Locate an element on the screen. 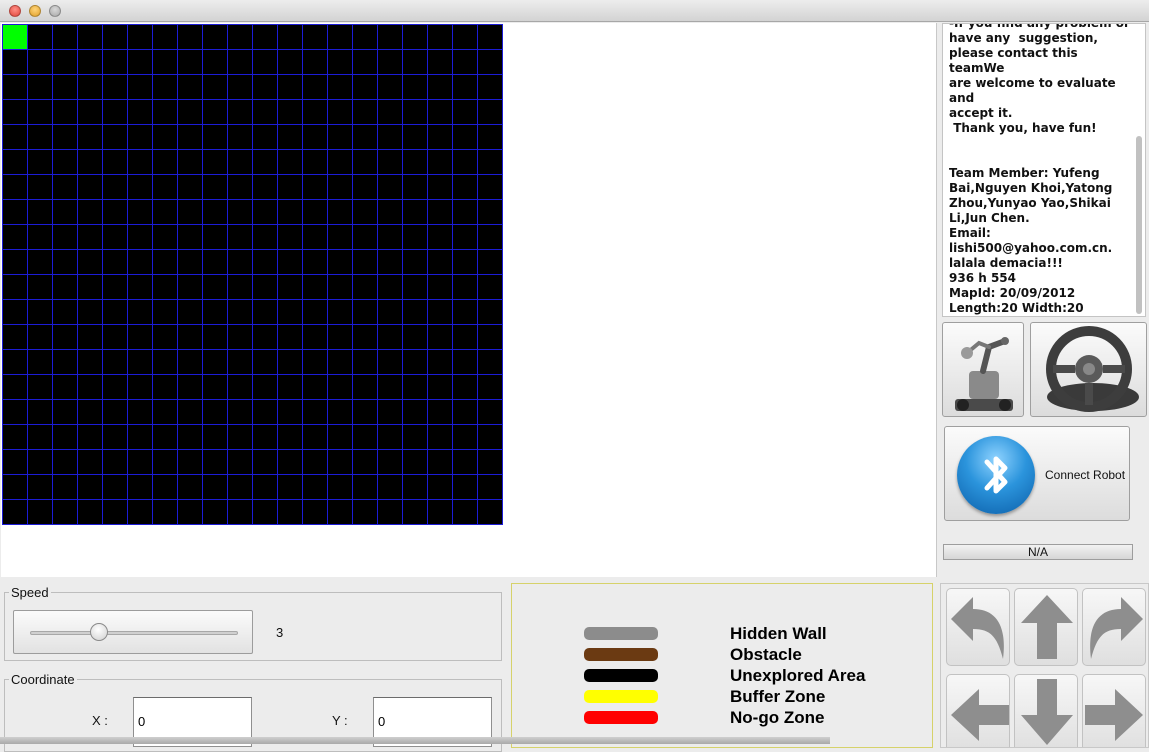 This screenshot has width=1149, height=752. speed-slider is located at coordinates (133, 632).